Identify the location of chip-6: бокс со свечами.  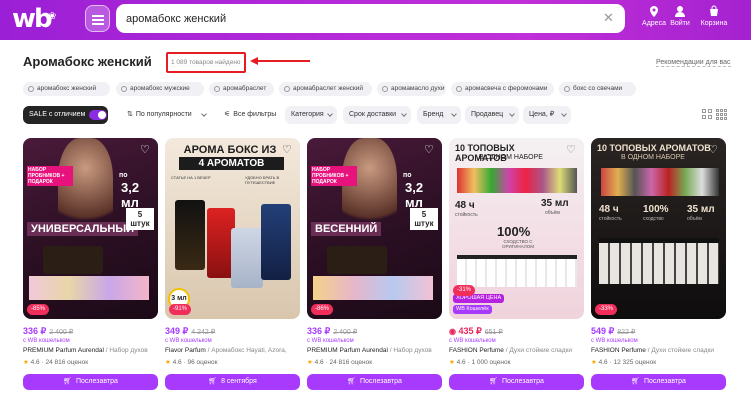
(597, 89).